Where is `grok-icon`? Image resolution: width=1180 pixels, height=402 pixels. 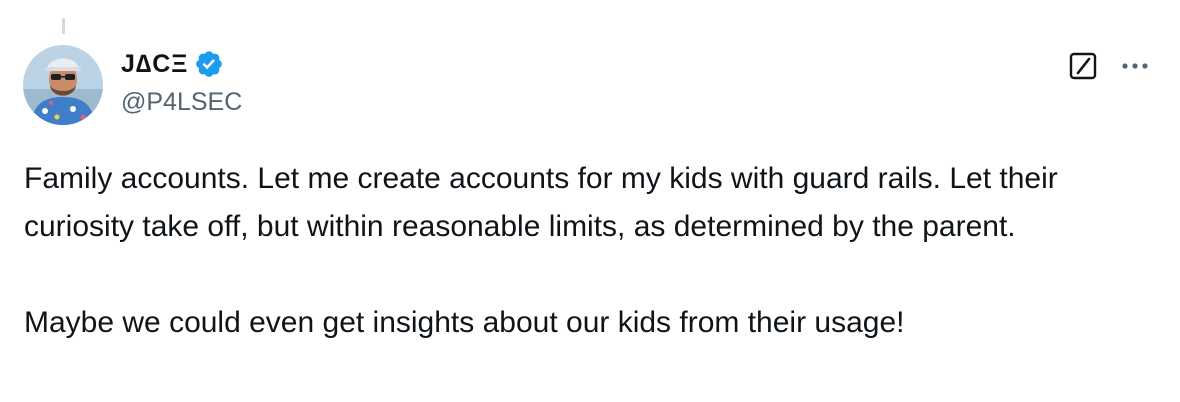
grok-icon is located at coordinates (1083, 66).